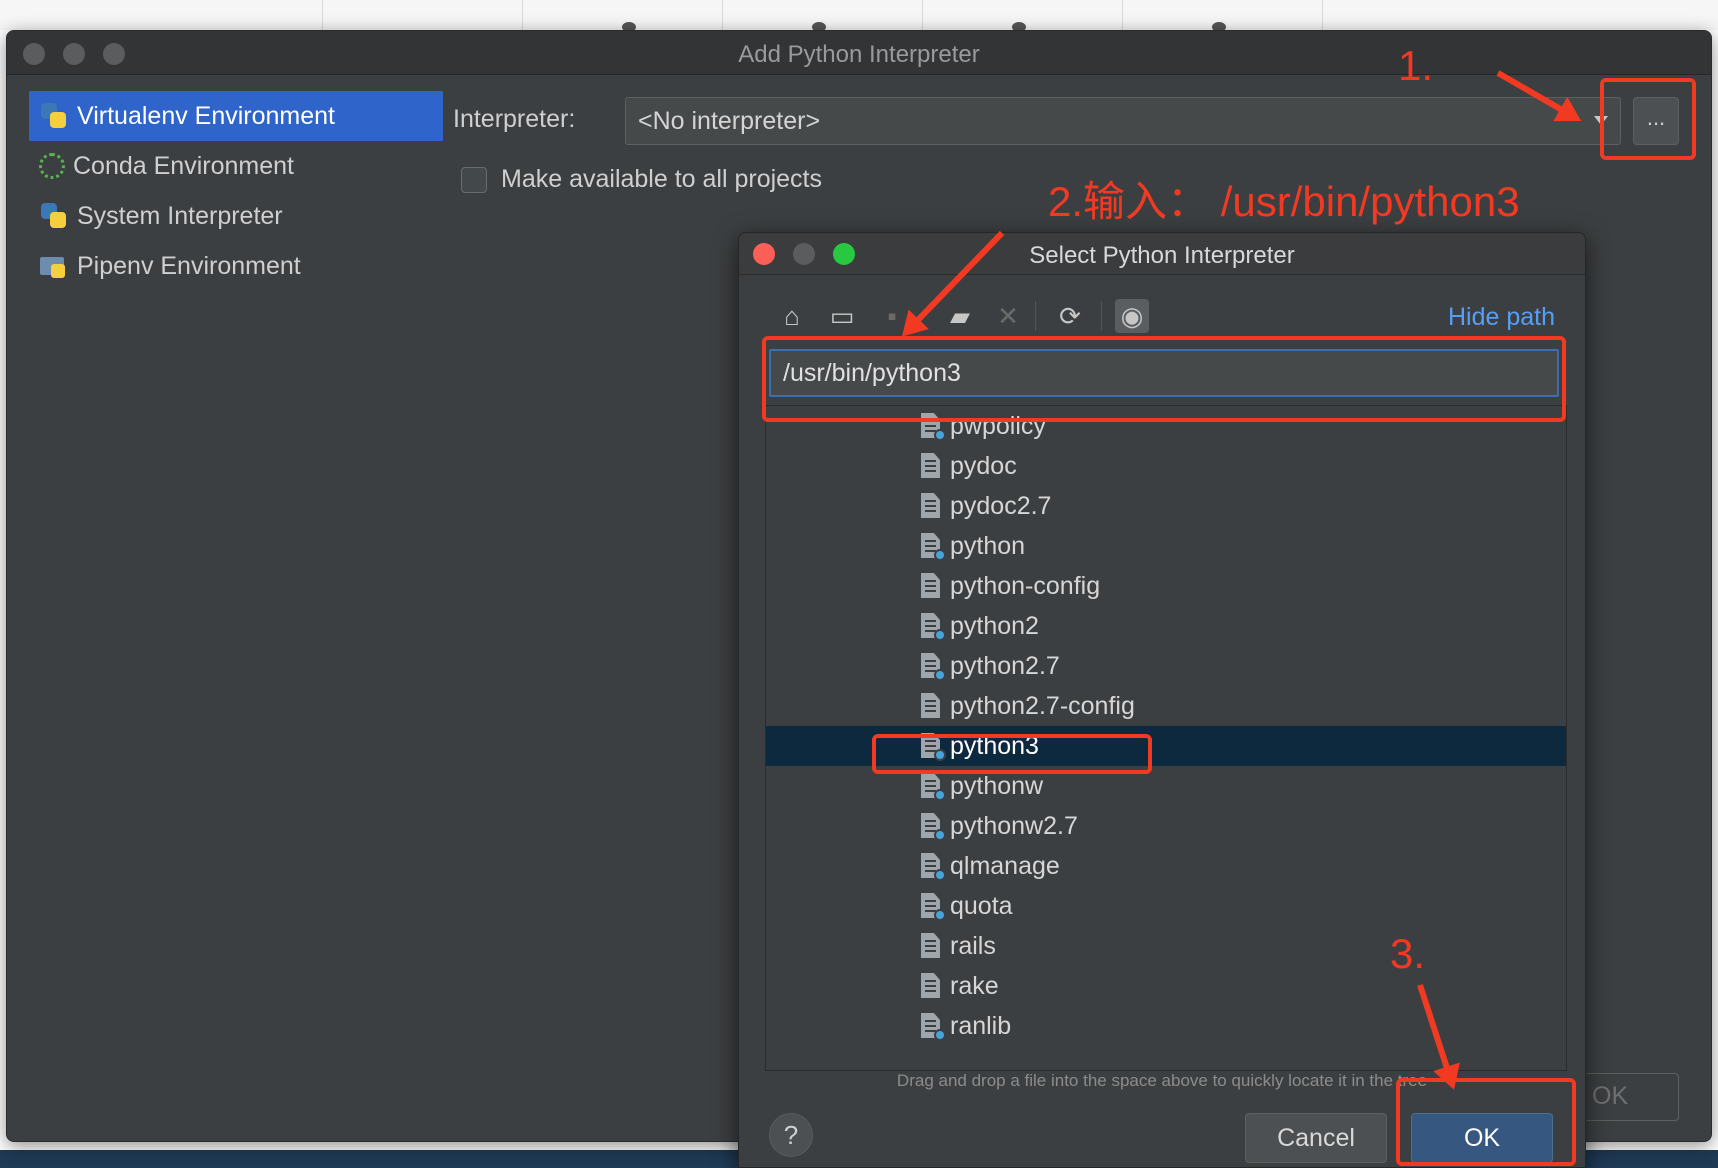  What do you see at coordinates (1284, 201) in the screenshot?
I see `annotation-step2: 2.输入： /usr/bin/python3` at bounding box center [1284, 201].